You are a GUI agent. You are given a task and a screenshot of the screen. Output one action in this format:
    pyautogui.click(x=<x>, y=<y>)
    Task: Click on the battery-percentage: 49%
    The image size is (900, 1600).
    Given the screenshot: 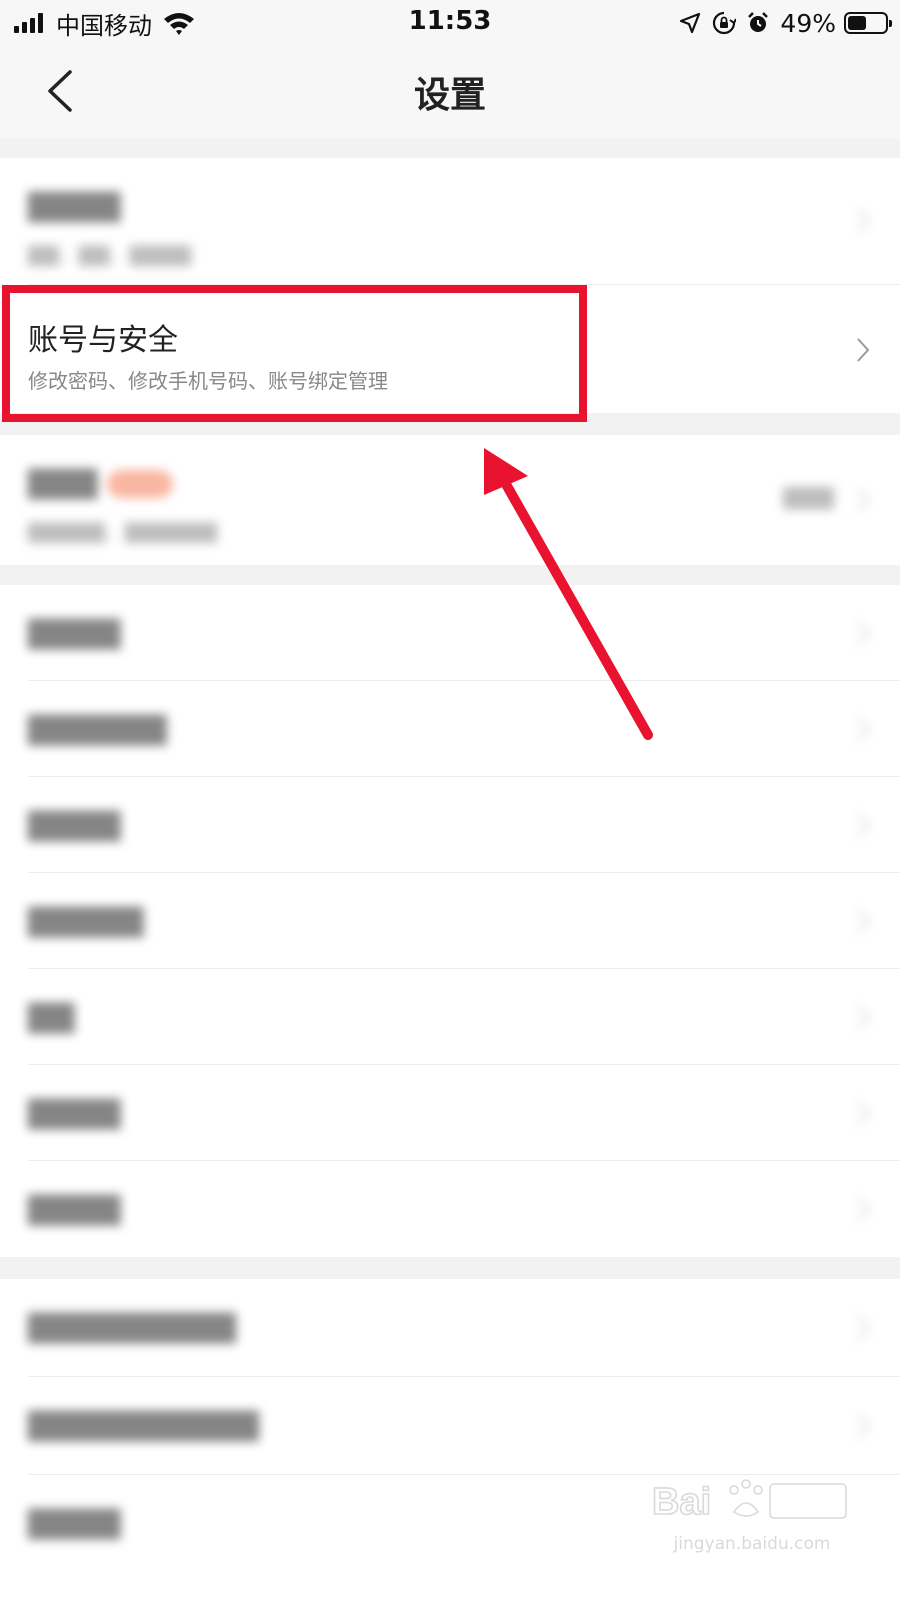 What is the action you would take?
    pyautogui.click(x=808, y=23)
    